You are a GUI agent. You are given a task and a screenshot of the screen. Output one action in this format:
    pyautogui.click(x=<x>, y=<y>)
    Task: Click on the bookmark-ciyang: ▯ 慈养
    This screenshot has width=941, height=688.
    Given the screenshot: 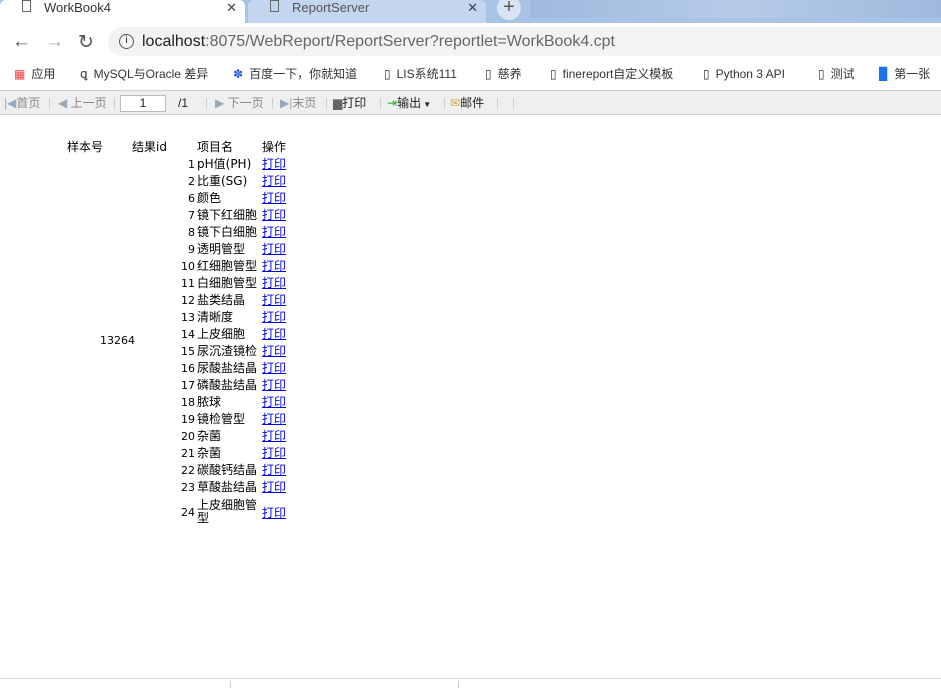 What is the action you would take?
    pyautogui.click(x=503, y=74)
    